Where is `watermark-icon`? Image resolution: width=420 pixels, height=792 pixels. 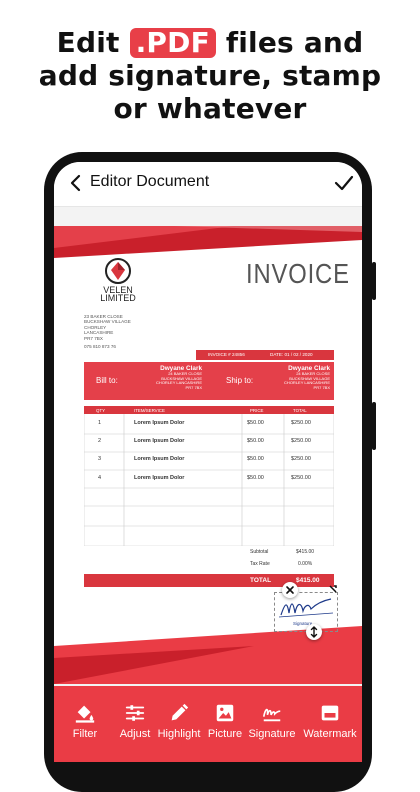 watermark-icon is located at coordinates (330, 713).